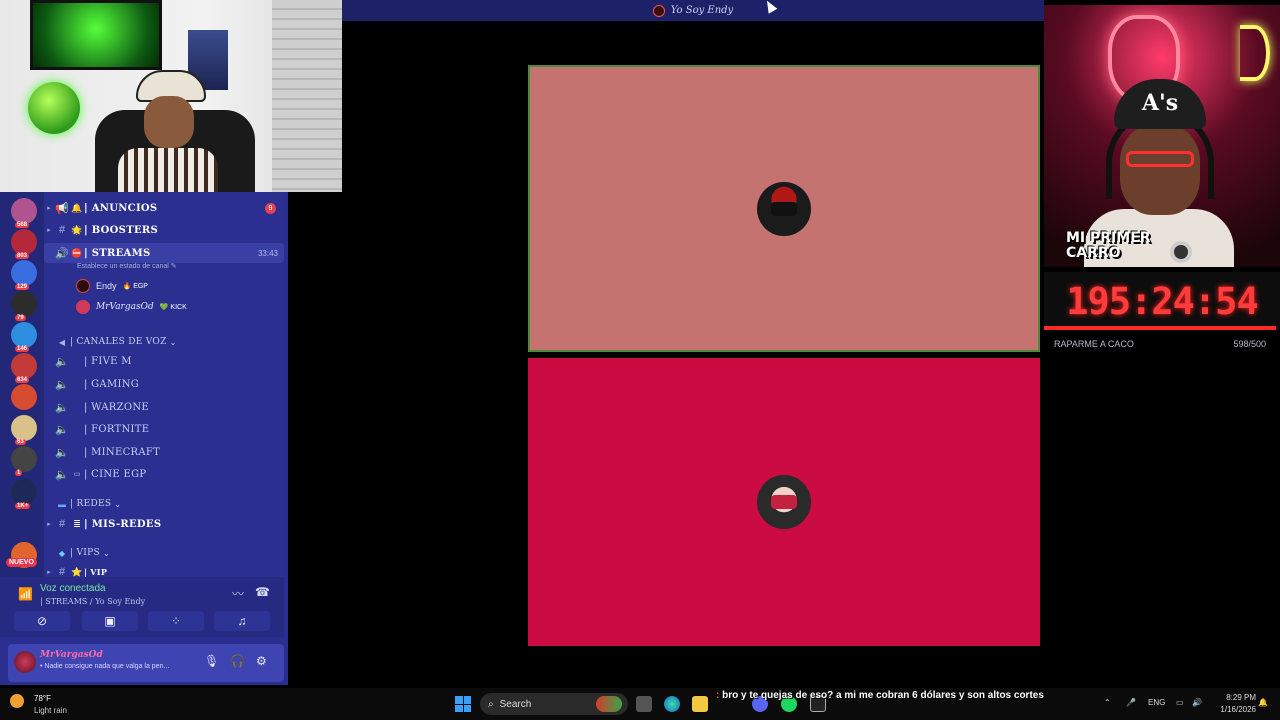 This screenshot has height=720, width=1280. What do you see at coordinates (24, 461) in the screenshot?
I see `server-icon: 1` at bounding box center [24, 461].